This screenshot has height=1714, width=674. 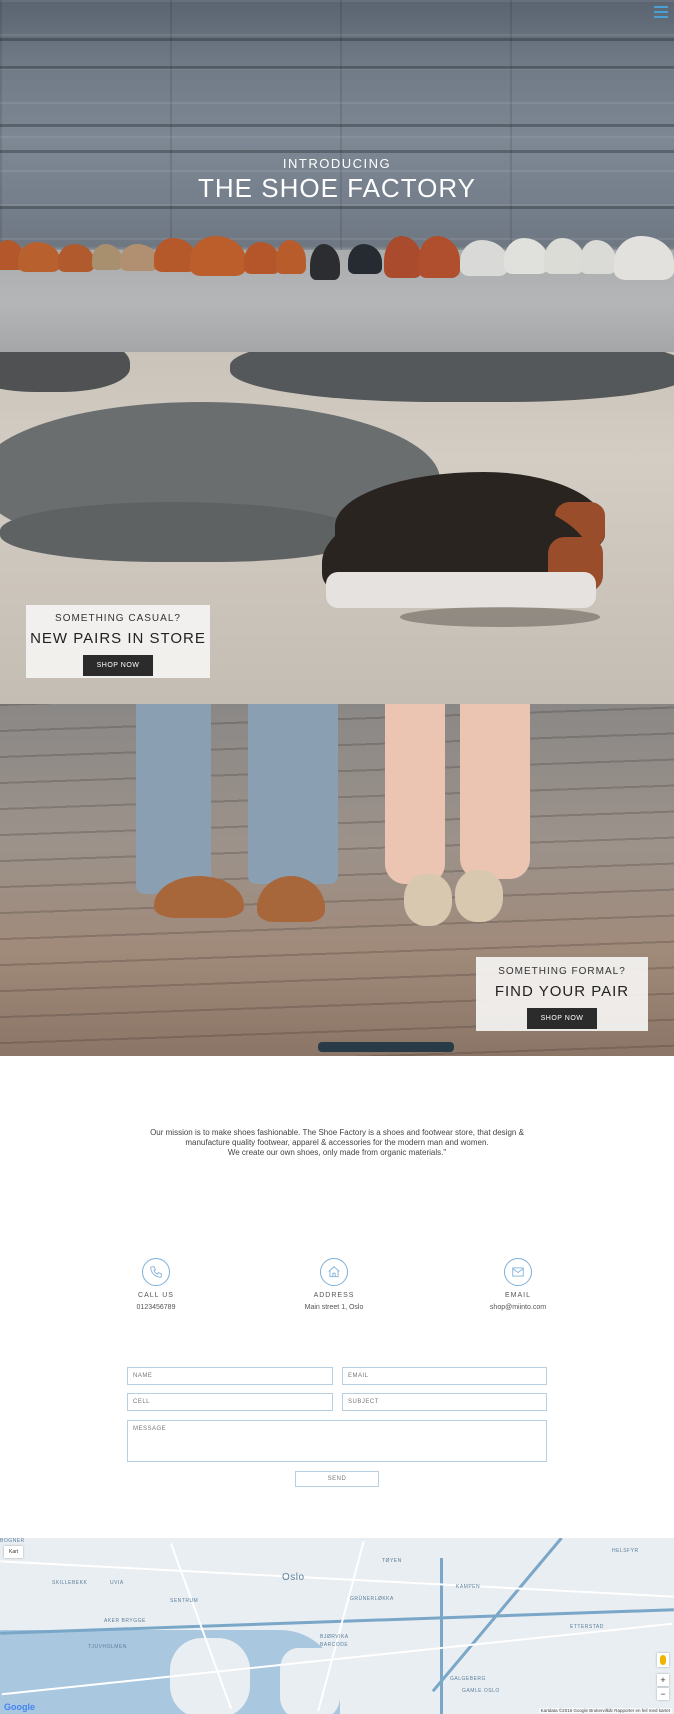 I want to click on board-gap, so click(x=386, y=1047).